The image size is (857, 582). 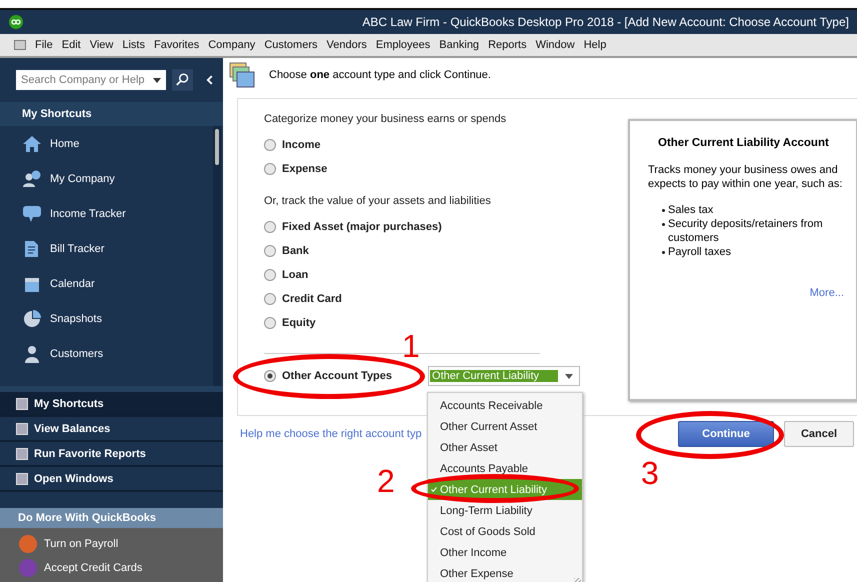 What do you see at coordinates (726, 434) in the screenshot?
I see `continue-button: Continue` at bounding box center [726, 434].